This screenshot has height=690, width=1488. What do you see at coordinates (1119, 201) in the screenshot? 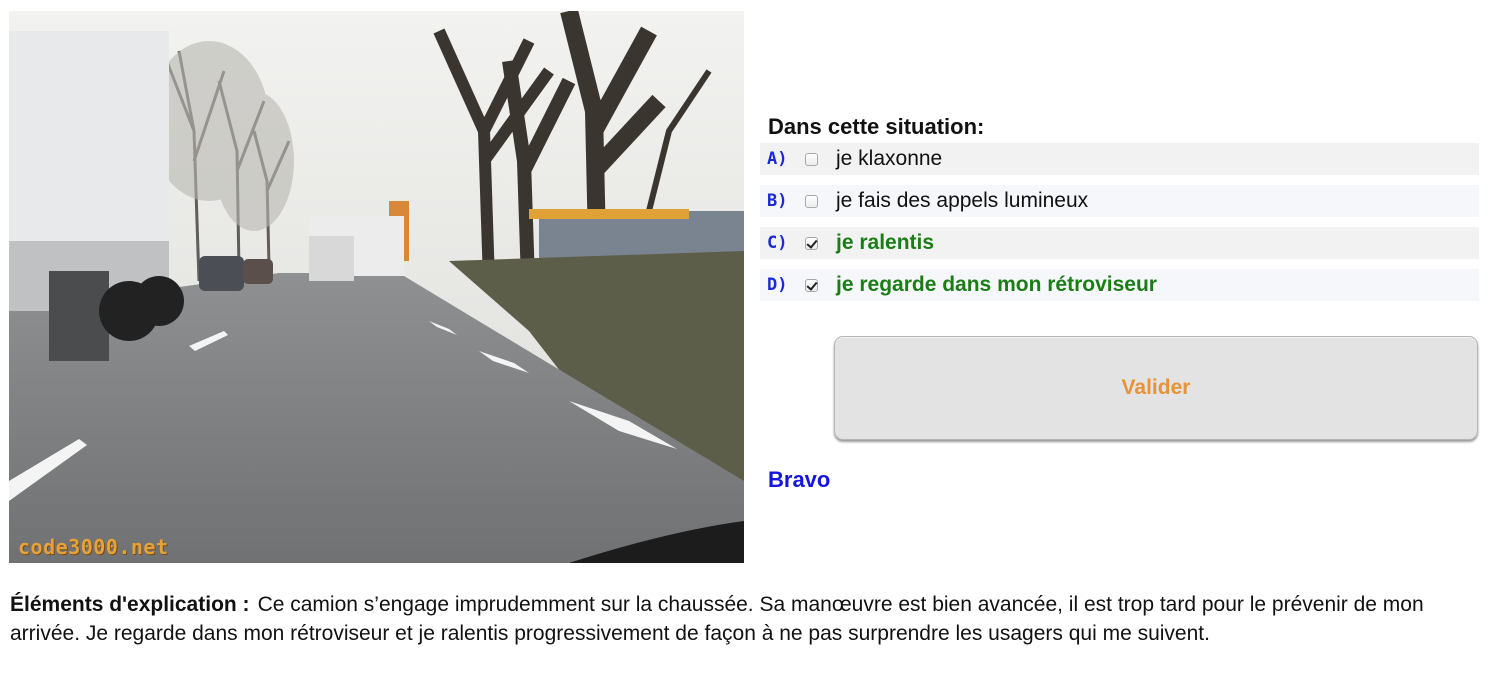
I see `answer-option-b: B) je fais des appels lumineux` at bounding box center [1119, 201].